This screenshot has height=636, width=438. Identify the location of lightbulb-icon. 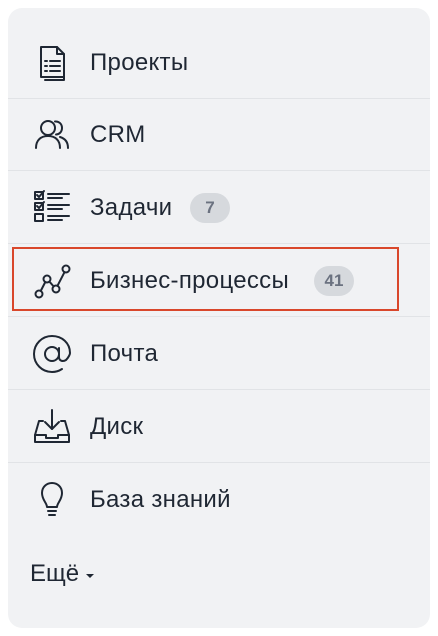
(52, 500).